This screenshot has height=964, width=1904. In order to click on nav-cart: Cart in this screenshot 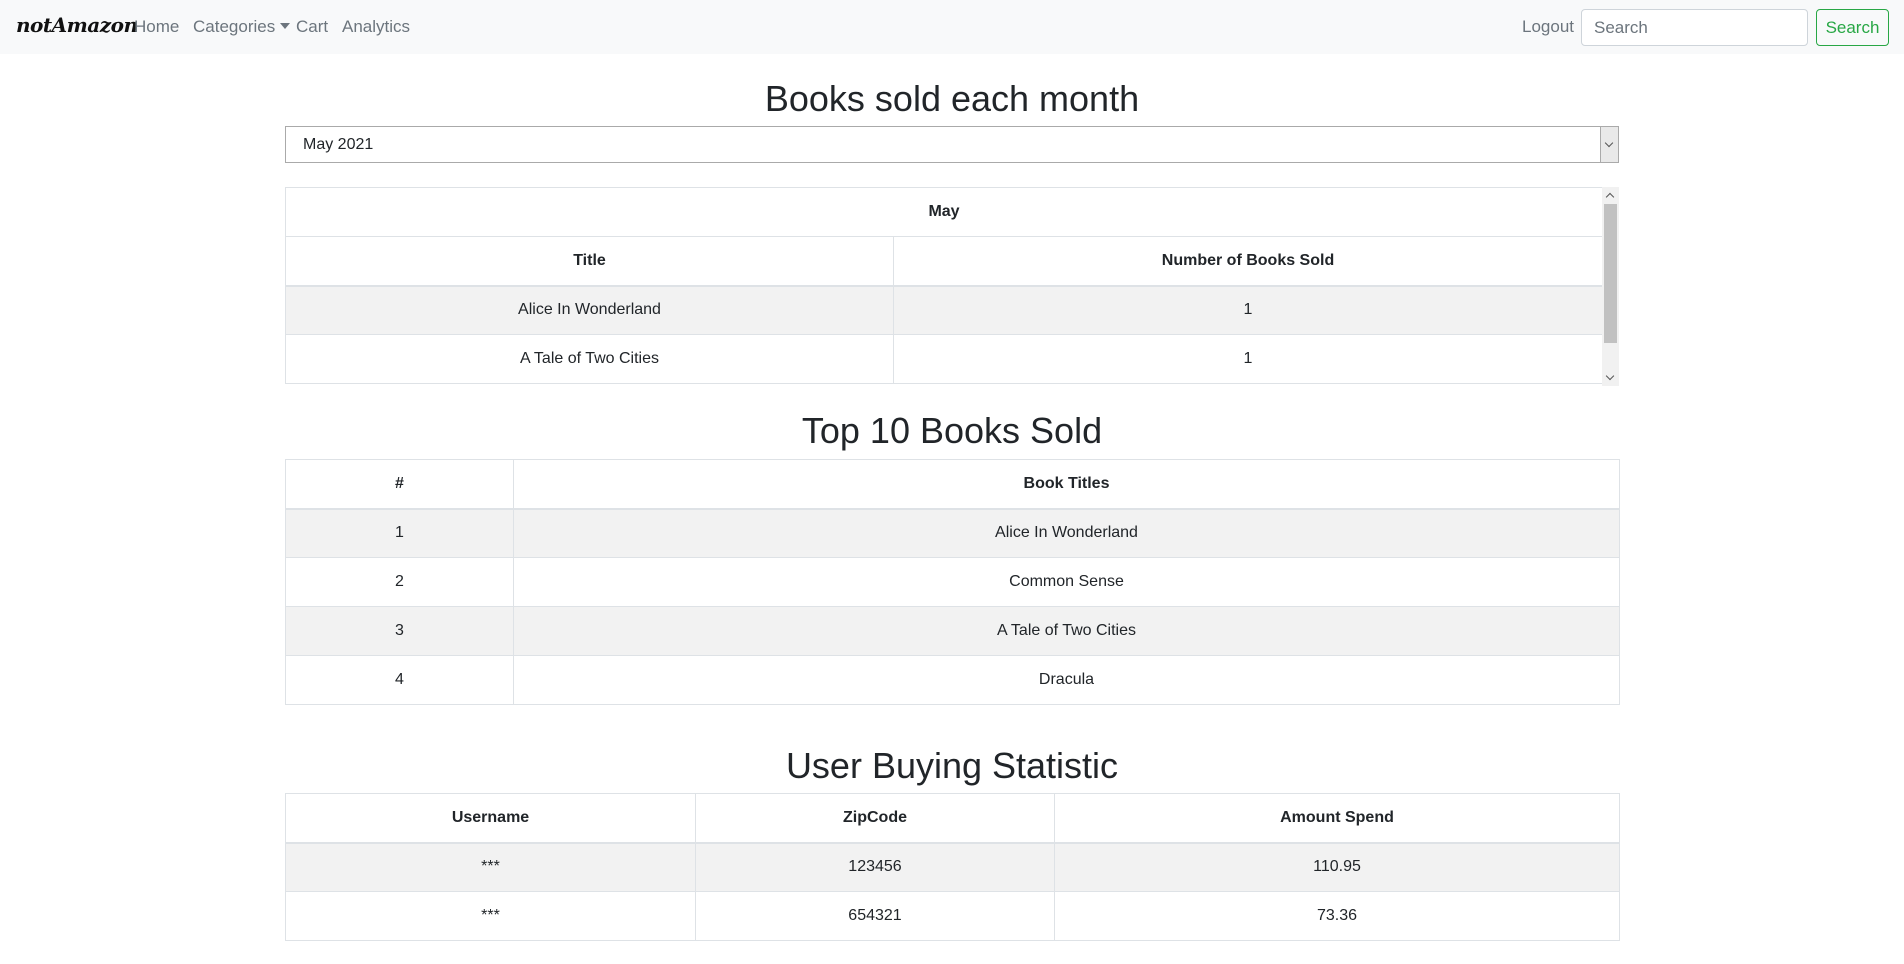, I will do `click(312, 27)`.